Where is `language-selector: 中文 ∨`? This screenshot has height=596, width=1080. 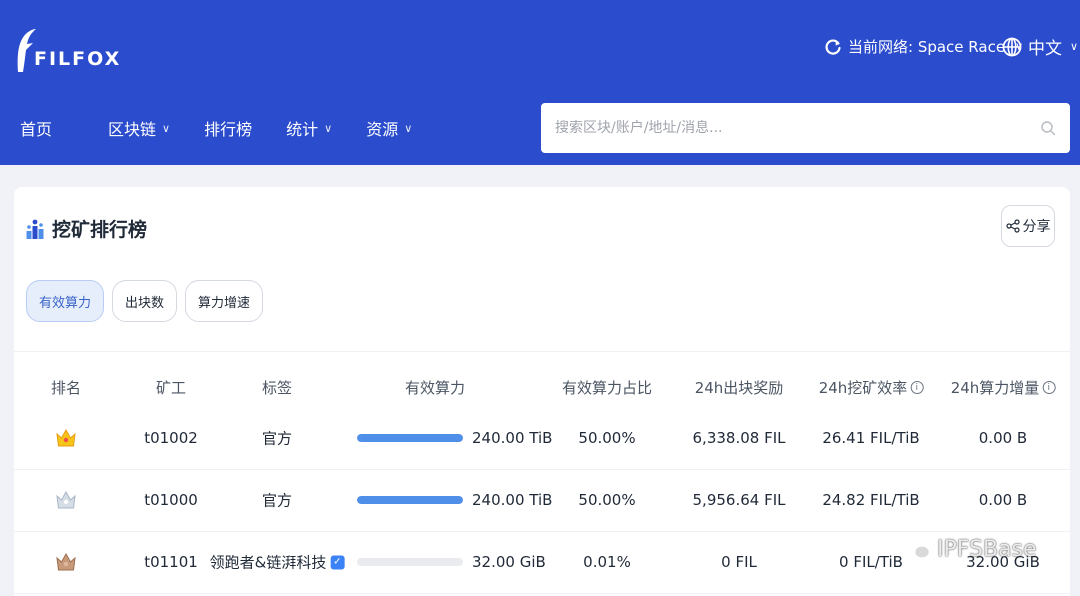 language-selector: 中文 ∨ is located at coordinates (1040, 46).